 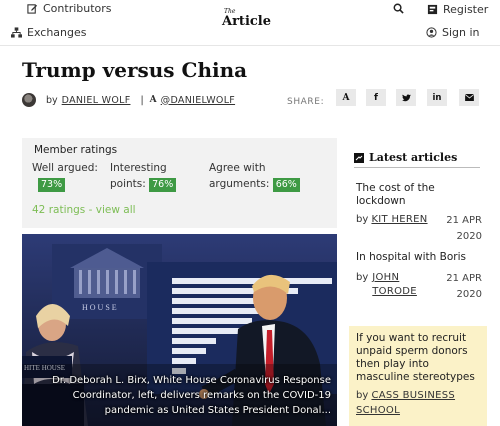 I want to click on sign-in-link: Sign in, so click(x=453, y=32).